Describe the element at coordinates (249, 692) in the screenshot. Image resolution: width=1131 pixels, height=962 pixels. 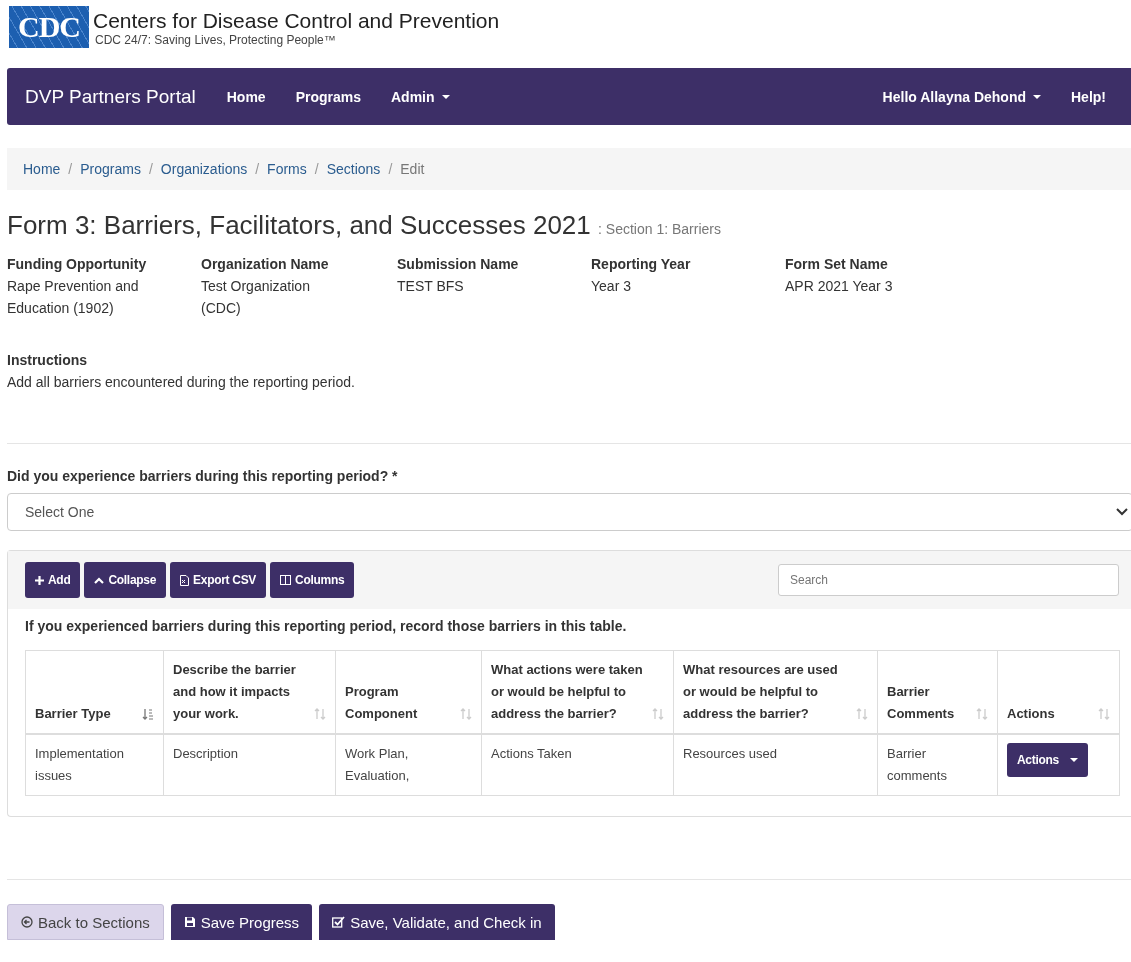
I see `column-header: Describe the barrier and how it impacts your work.` at that location.